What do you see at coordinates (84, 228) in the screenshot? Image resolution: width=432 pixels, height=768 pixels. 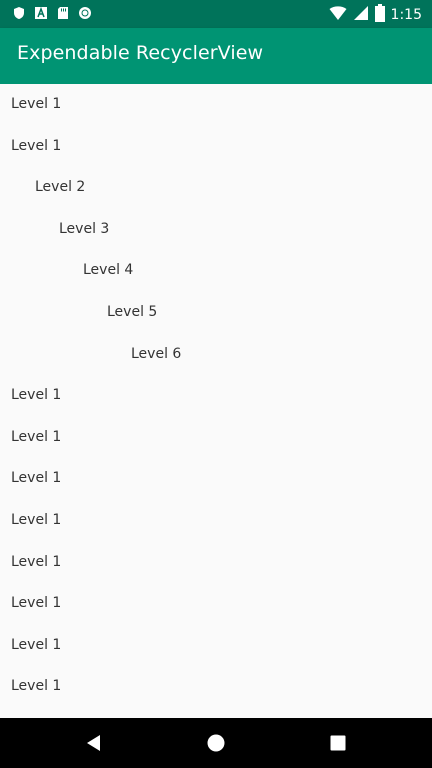 I see `list-item-label: Level 3` at bounding box center [84, 228].